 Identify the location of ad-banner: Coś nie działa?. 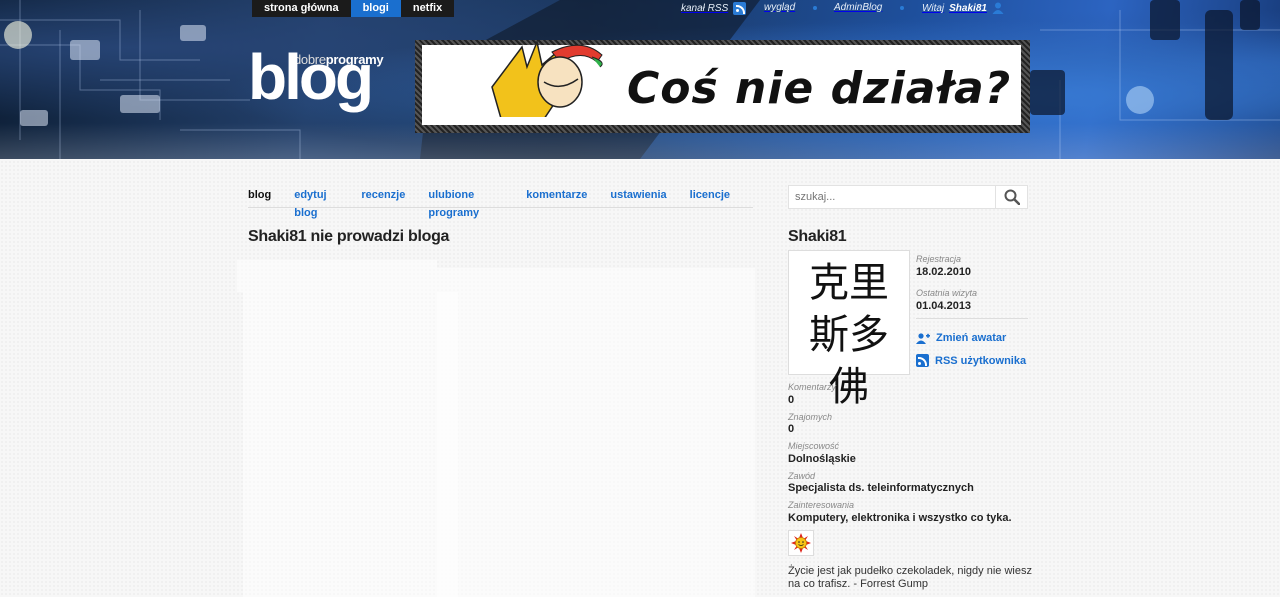
(722, 86).